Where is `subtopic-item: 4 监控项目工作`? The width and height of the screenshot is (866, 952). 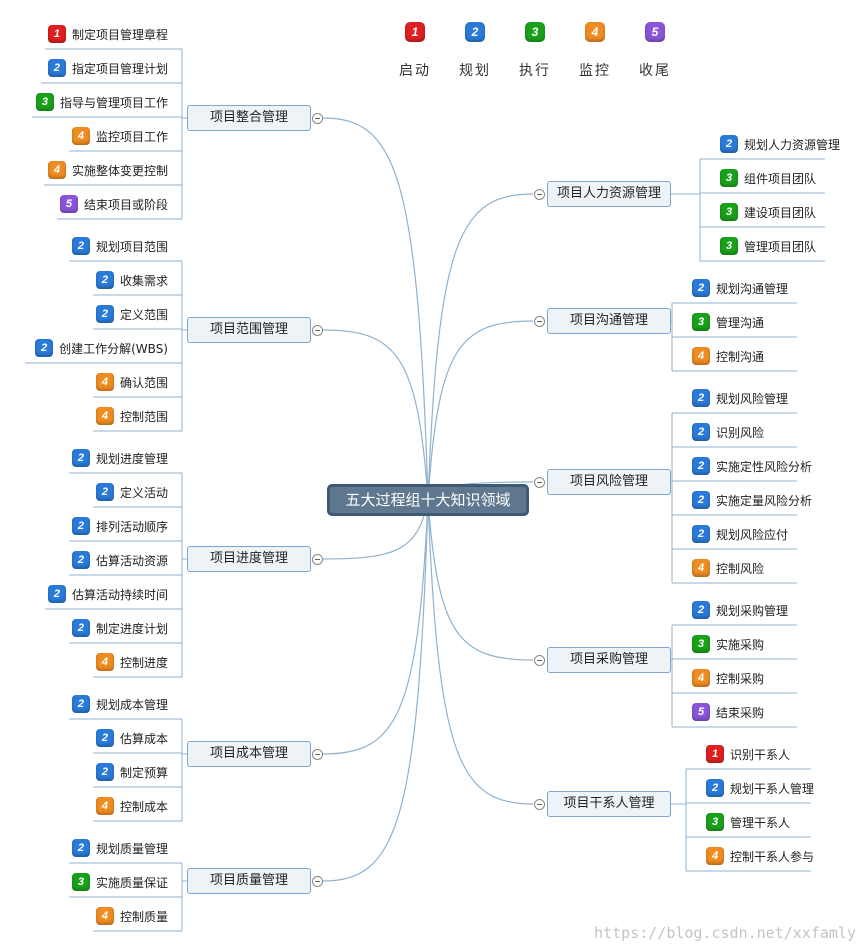
subtopic-item: 4 监控项目工作 is located at coordinates (119, 136).